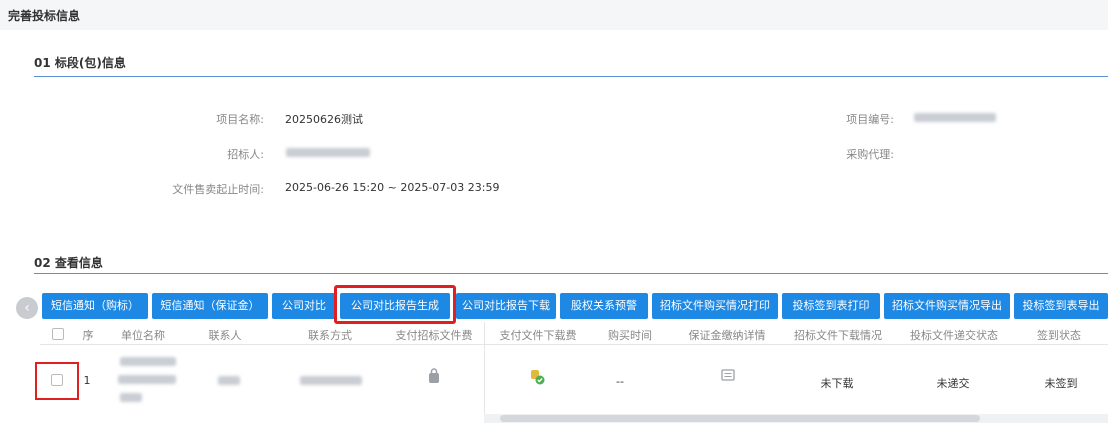 This screenshot has width=1108, height=423. What do you see at coordinates (954, 335) in the screenshot?
I see `column-header-submit-status: 投标文件递交状态` at bounding box center [954, 335].